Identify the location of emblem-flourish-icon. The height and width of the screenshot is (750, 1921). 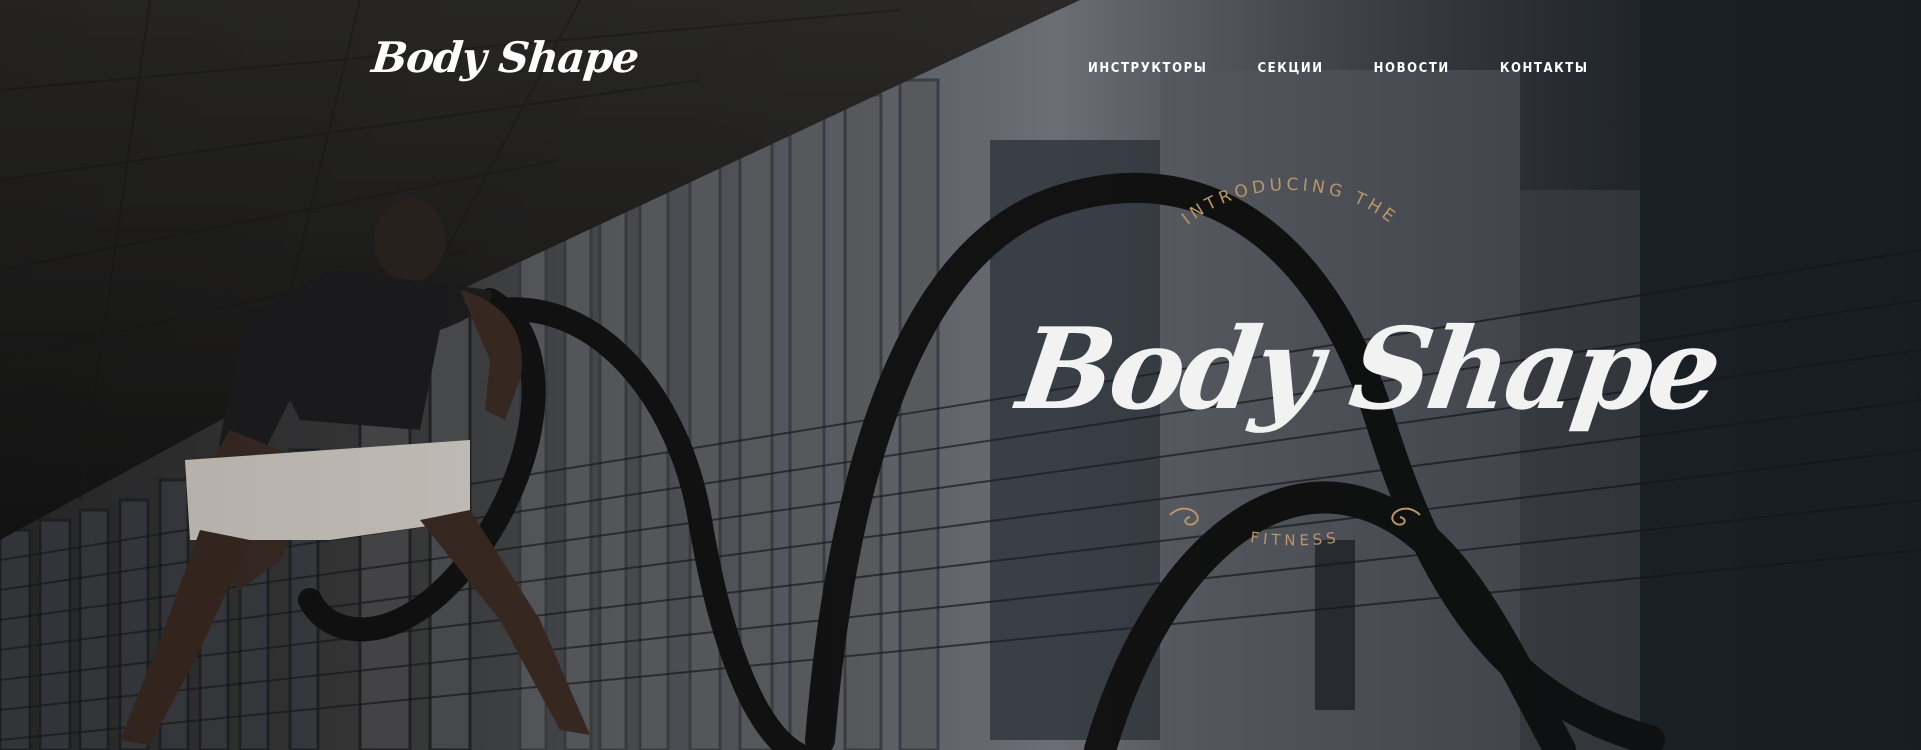
(1295, 516).